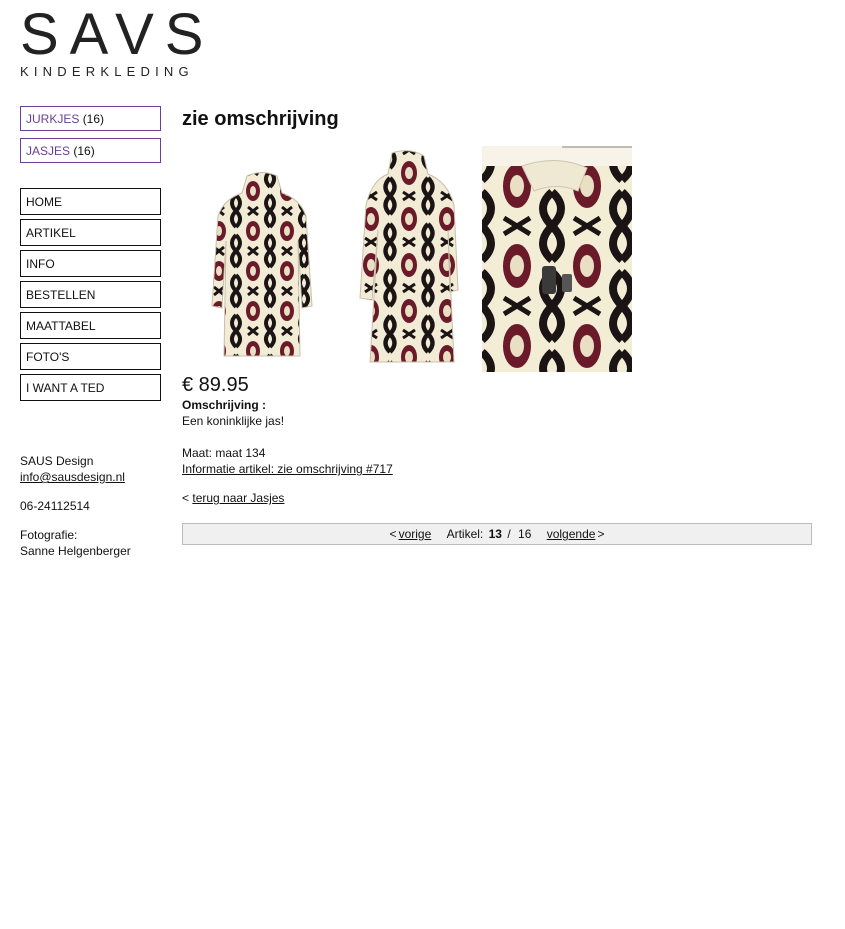  What do you see at coordinates (90, 263) in the screenshot?
I see `nav-info: INFO` at bounding box center [90, 263].